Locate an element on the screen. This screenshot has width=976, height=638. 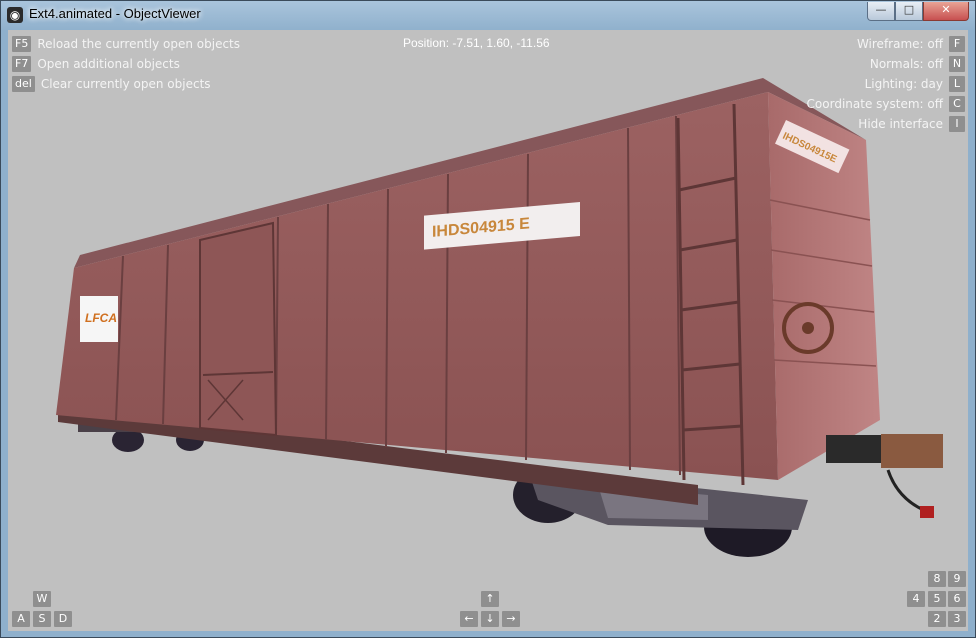
key-num-5: 5 is located at coordinates (937, 599).